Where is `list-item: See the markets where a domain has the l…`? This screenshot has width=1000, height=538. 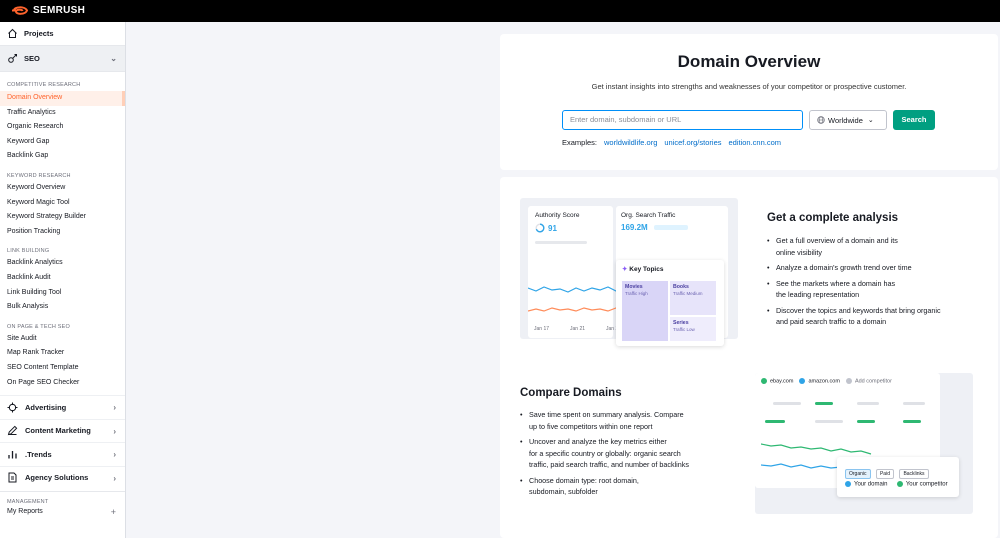
list-item: See the markets where a domain has the l… is located at coordinates (877, 289).